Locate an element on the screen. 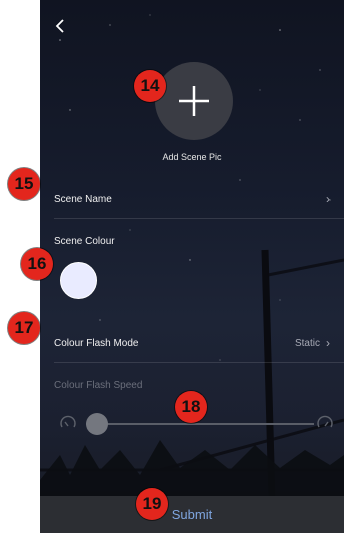  plus-icon is located at coordinates (194, 101).